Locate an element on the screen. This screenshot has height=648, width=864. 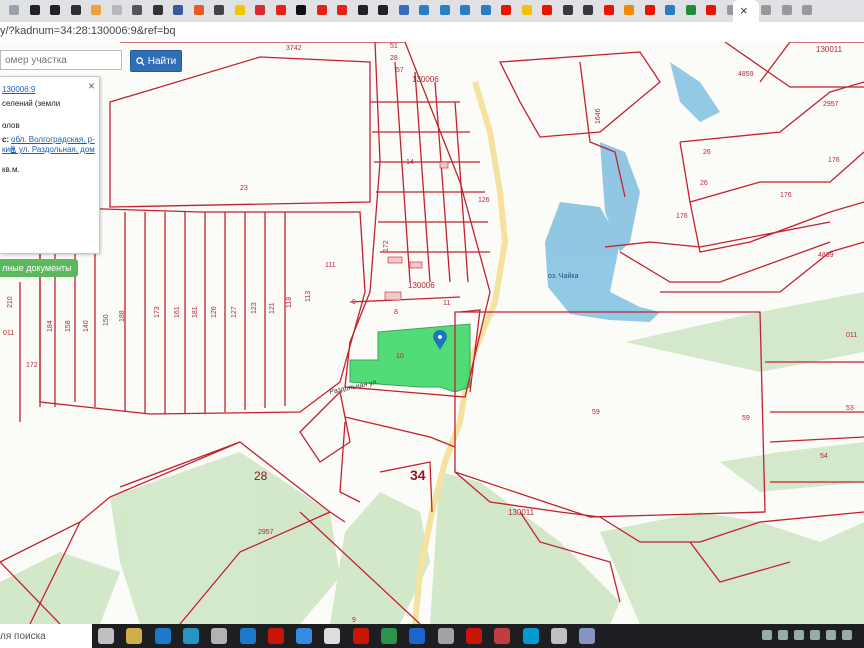
windows-taskbar: ля поиска is located at coordinates (432, 636).